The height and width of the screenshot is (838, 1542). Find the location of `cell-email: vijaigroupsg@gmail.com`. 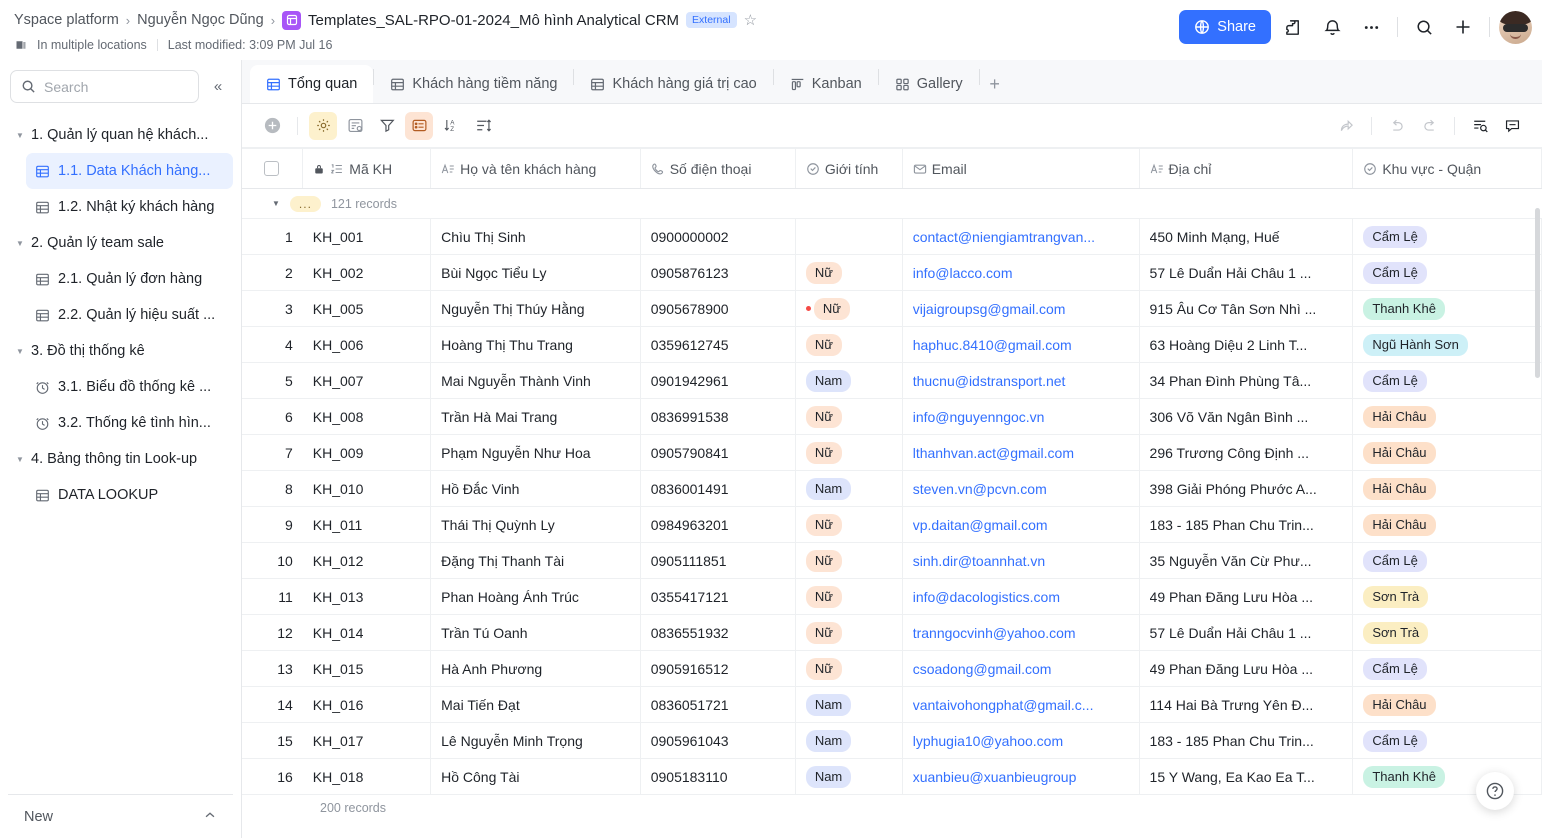

cell-email: vijaigroupsg@gmail.com is located at coordinates (1021, 308).